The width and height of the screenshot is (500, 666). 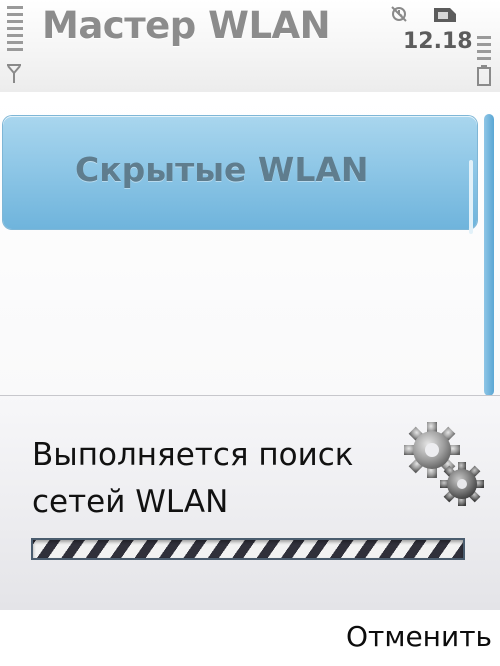 I want to click on antenna-icon, so click(x=14, y=73).